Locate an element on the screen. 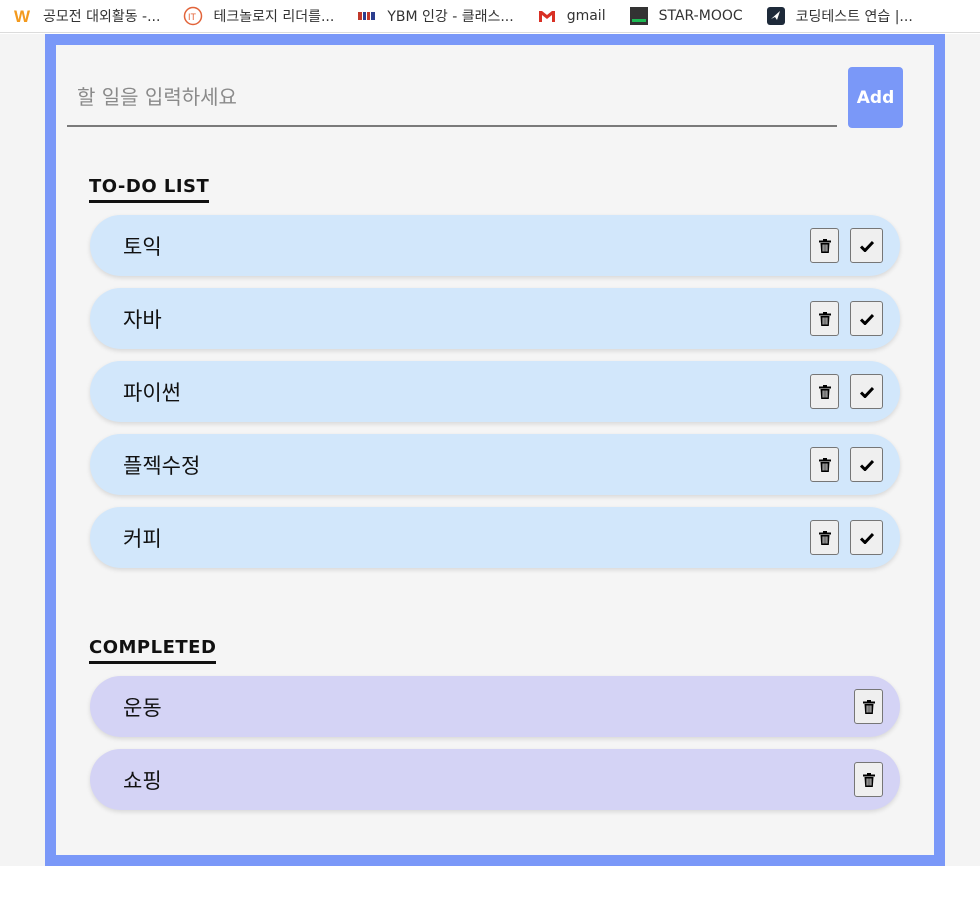 Image resolution: width=980 pixels, height=898 pixels. bookmark-label: gmail is located at coordinates (586, 16).